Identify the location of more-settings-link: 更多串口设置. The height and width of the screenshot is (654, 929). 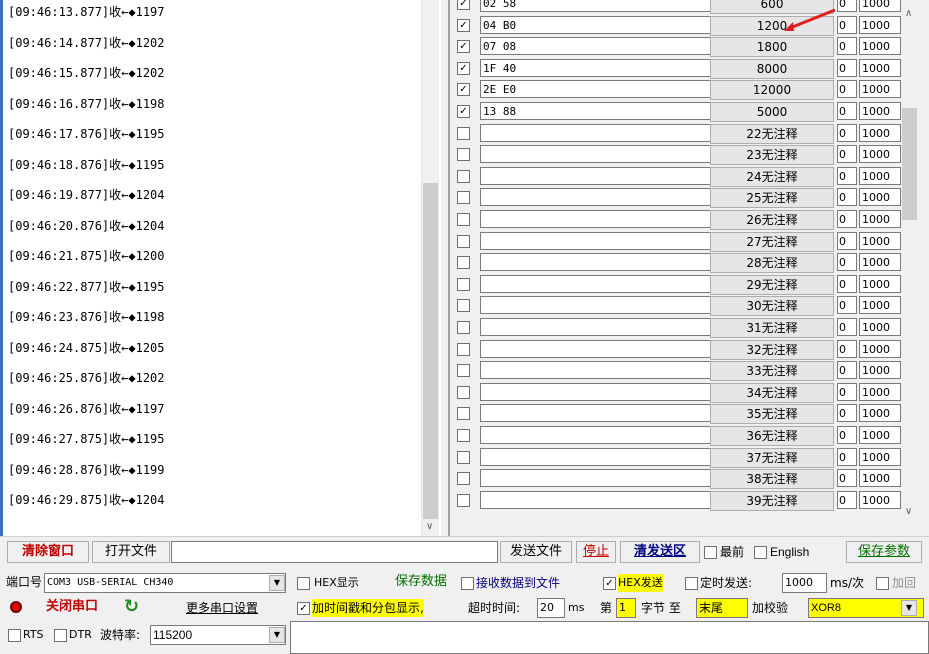
(222, 608).